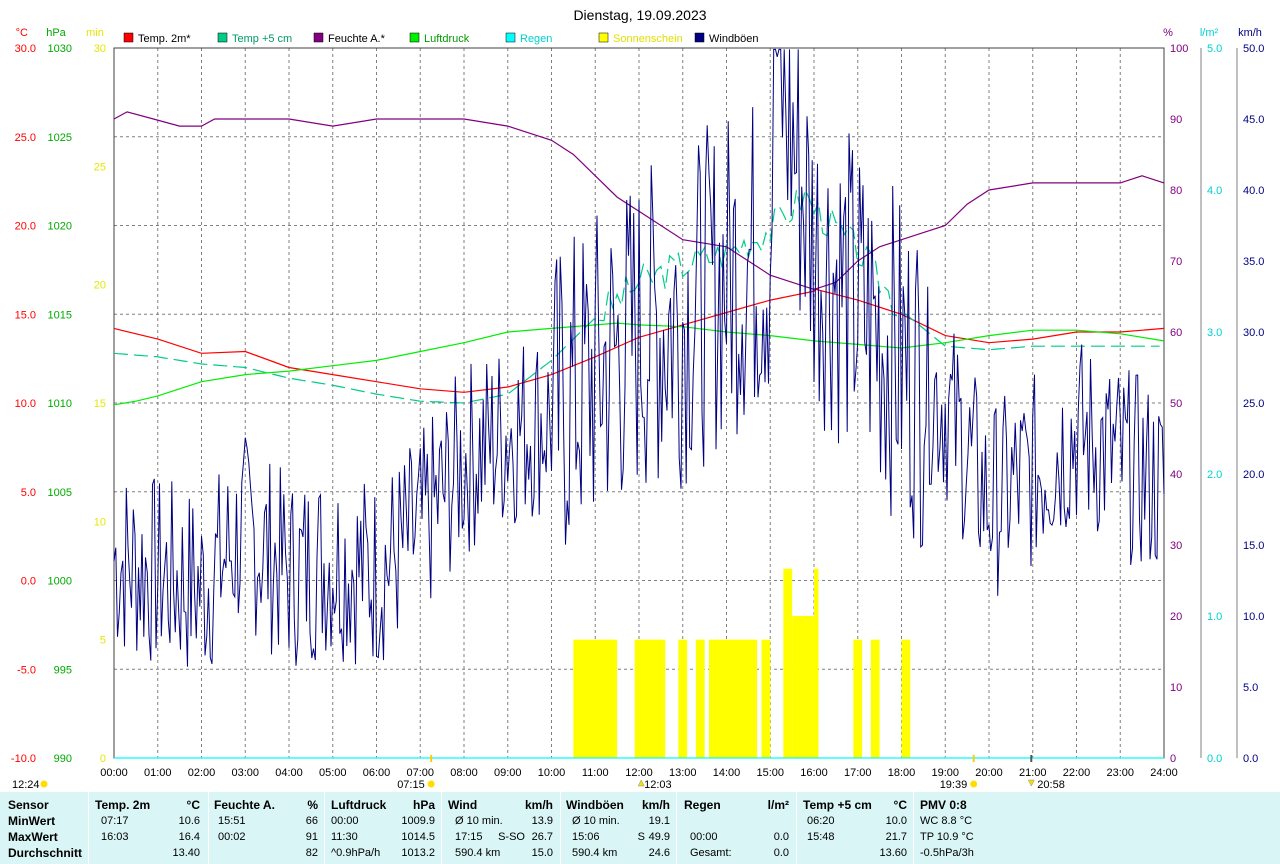 The height and width of the screenshot is (864, 1280). Describe the element at coordinates (595, 773) in the screenshot. I see `time-tick-label: 11:00` at that location.